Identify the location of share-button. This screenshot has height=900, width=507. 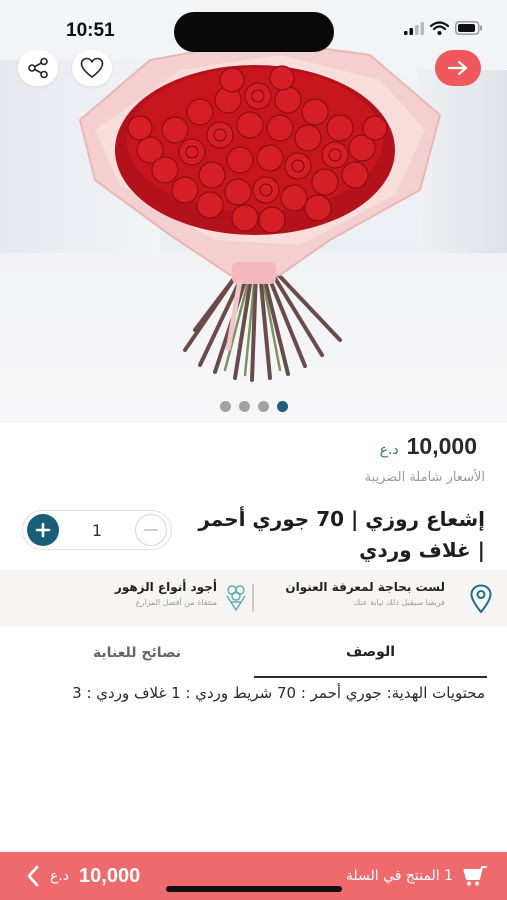
(38, 68).